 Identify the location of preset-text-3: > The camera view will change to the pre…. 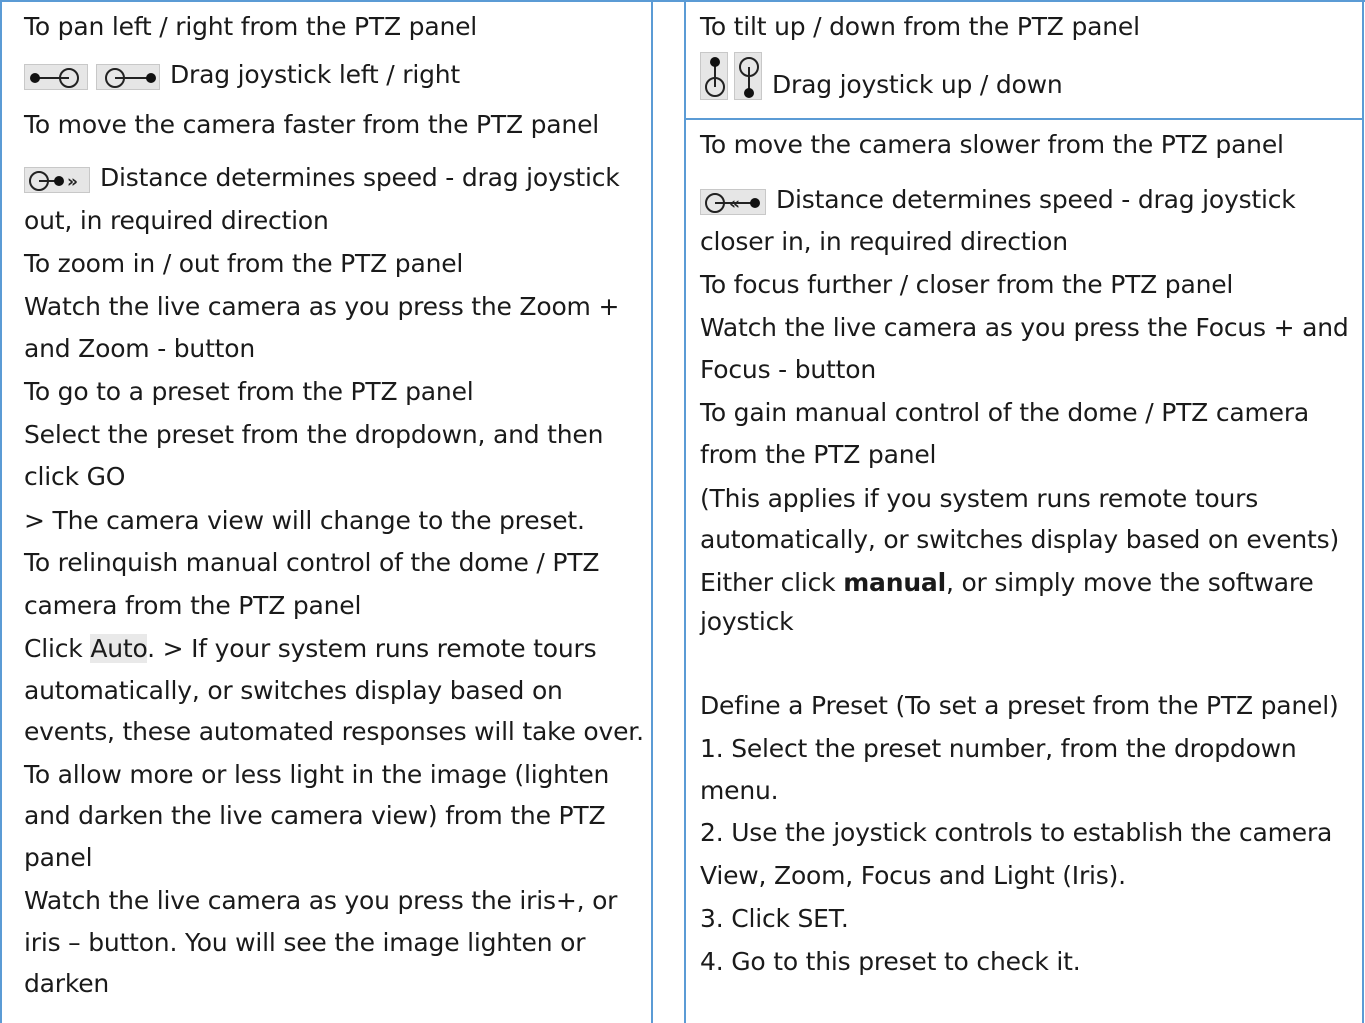
(304, 520).